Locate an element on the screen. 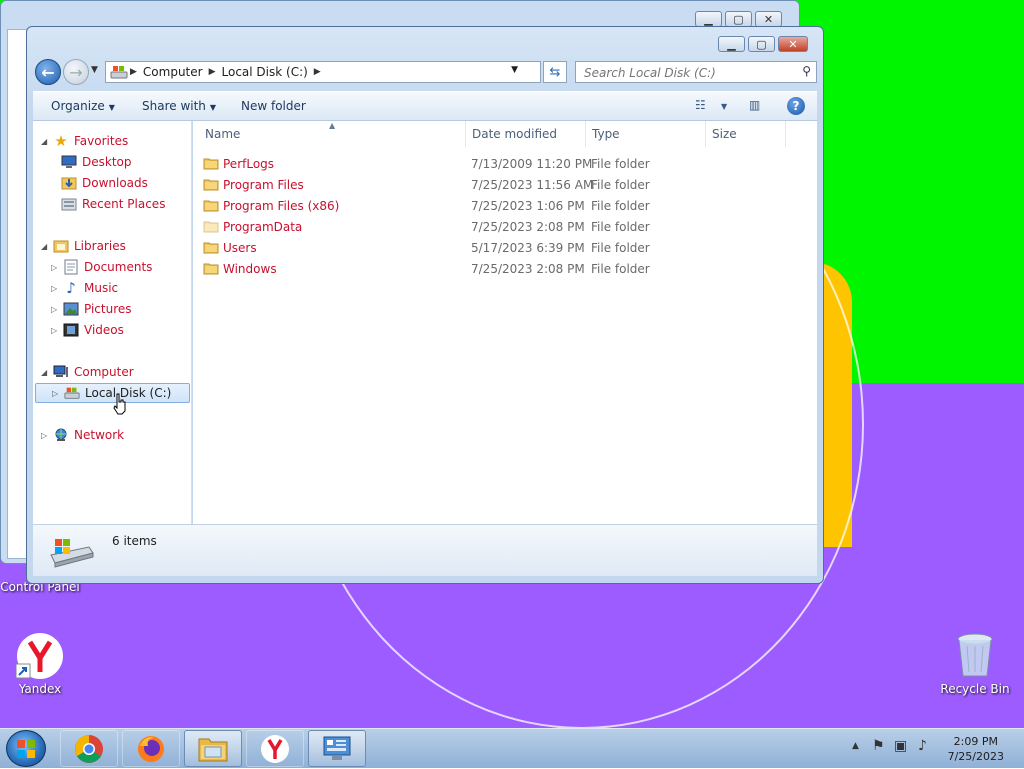  action-center-icon: ⚑ is located at coordinates (878, 746).